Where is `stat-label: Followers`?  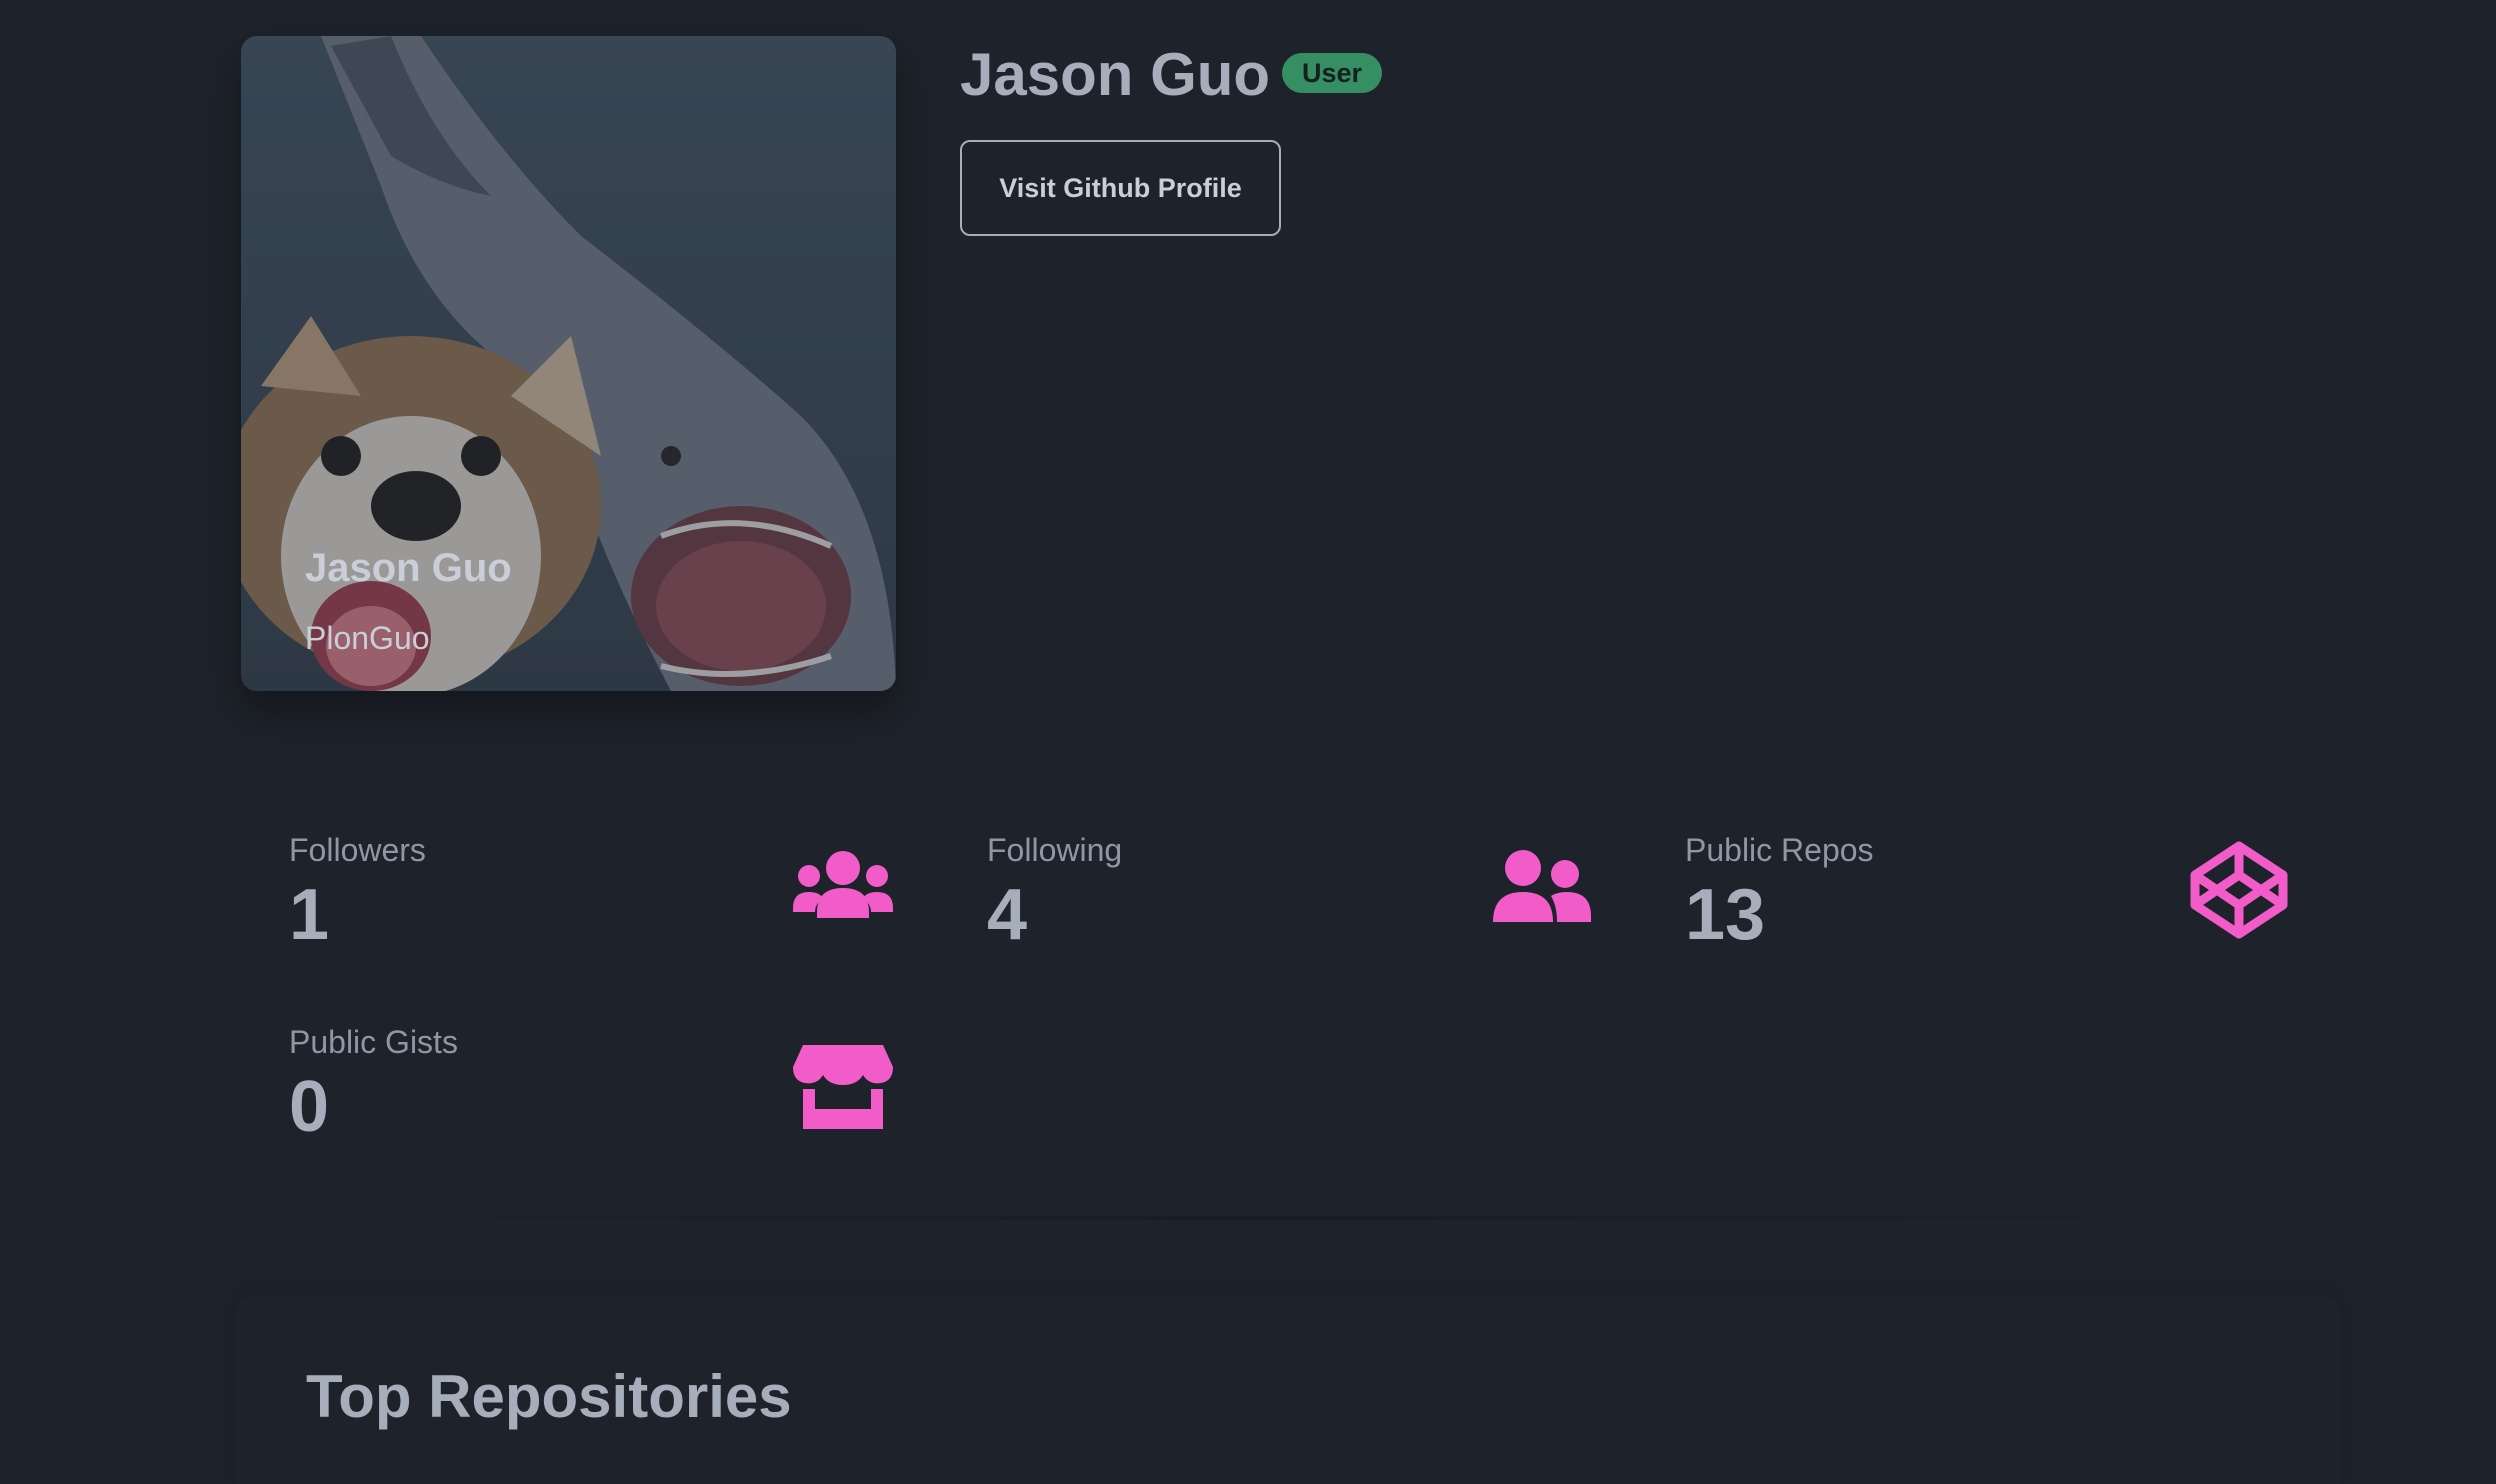 stat-label: Followers is located at coordinates (357, 850).